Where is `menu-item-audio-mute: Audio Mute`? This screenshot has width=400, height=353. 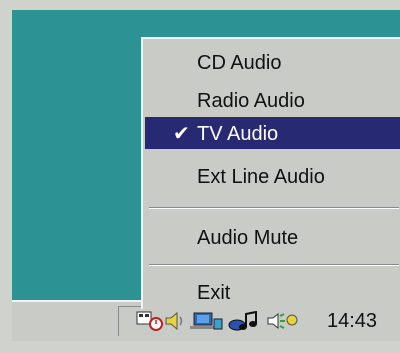 menu-item-audio-mute: Audio Mute is located at coordinates (272, 237).